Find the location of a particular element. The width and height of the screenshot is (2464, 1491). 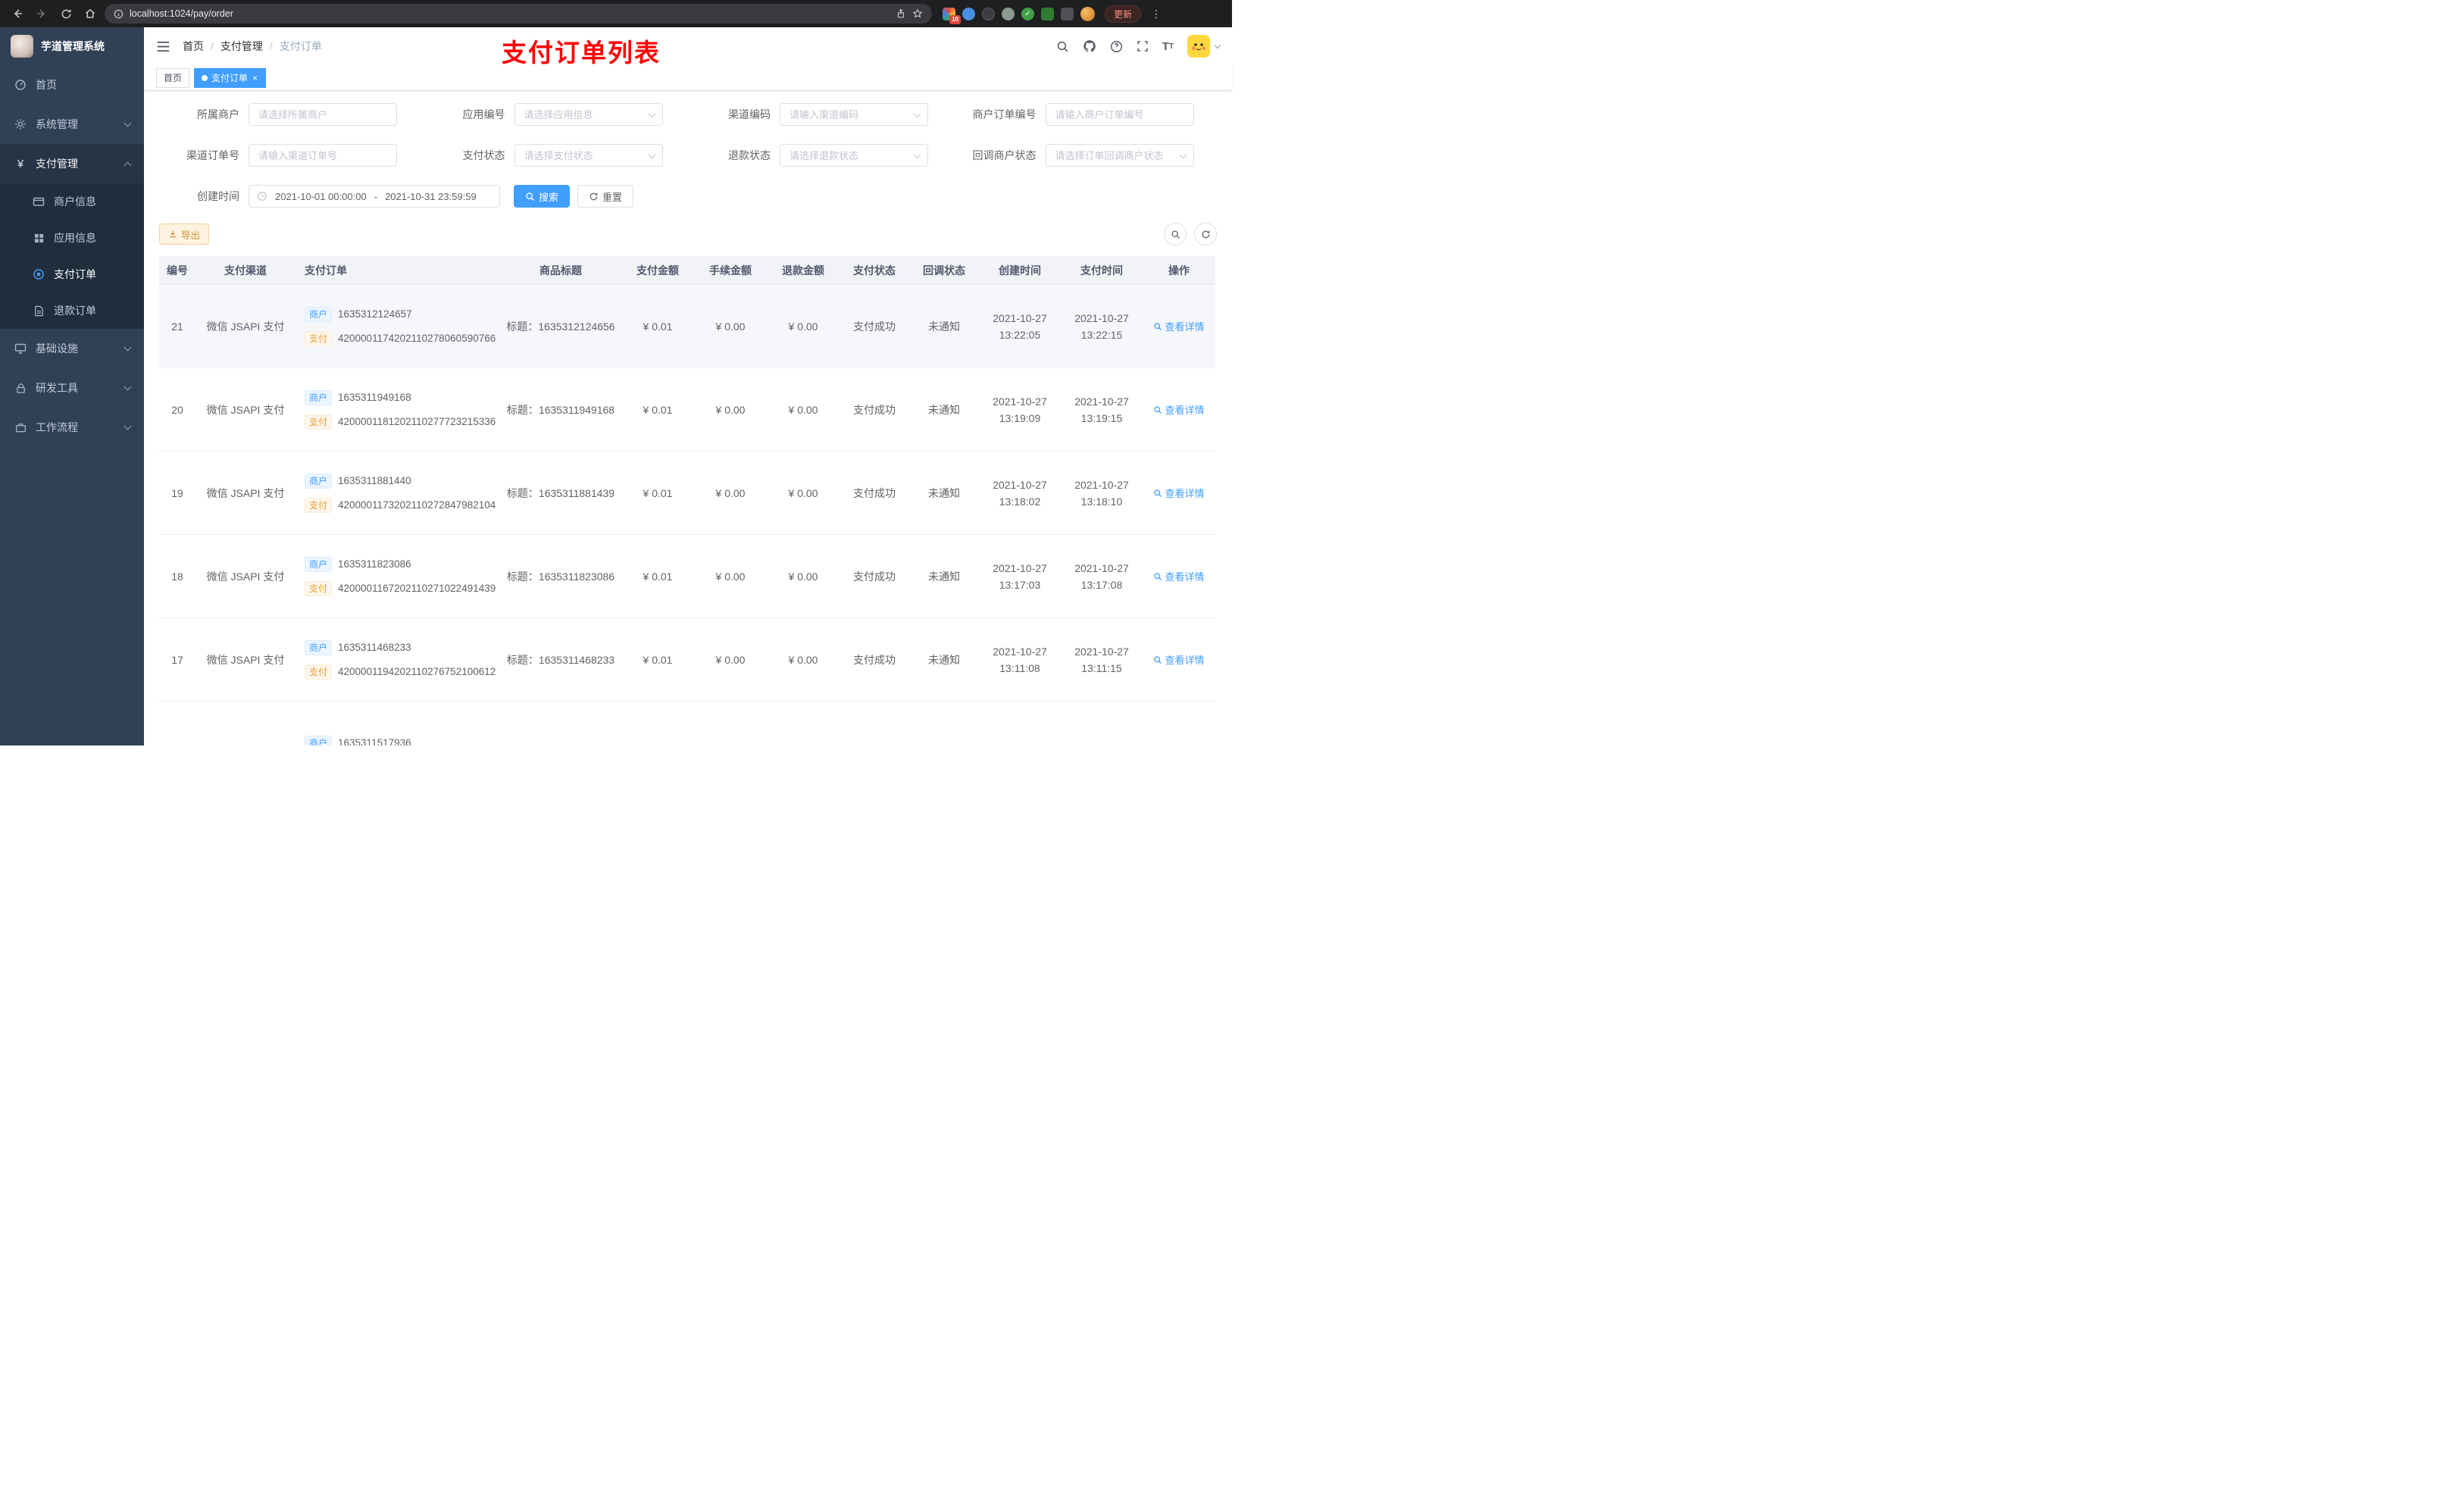

sidebar-item-refund-order: 退款订单 is located at coordinates (72, 310).